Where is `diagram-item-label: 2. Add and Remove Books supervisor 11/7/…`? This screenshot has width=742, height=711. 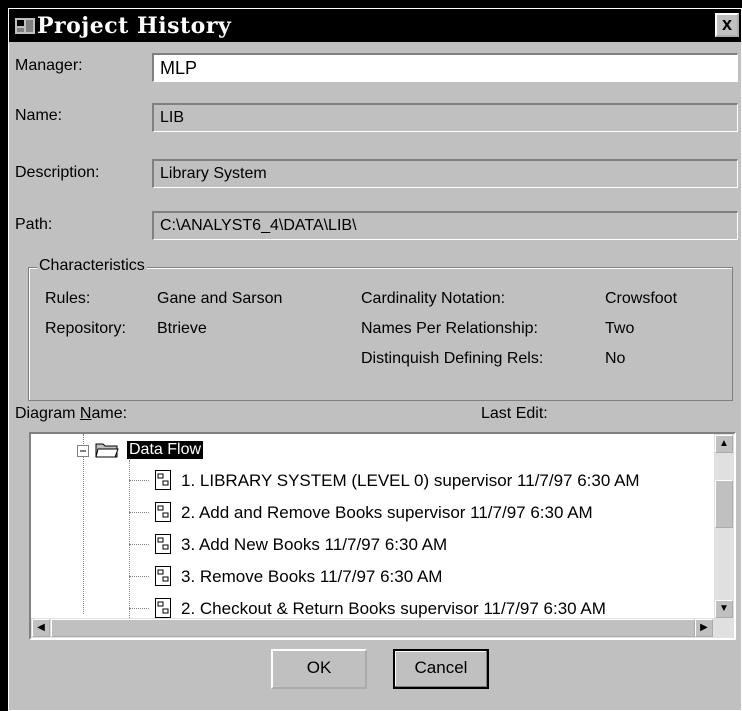
diagram-item-label: 2. Add and Remove Books supervisor 11/7/… is located at coordinates (387, 513).